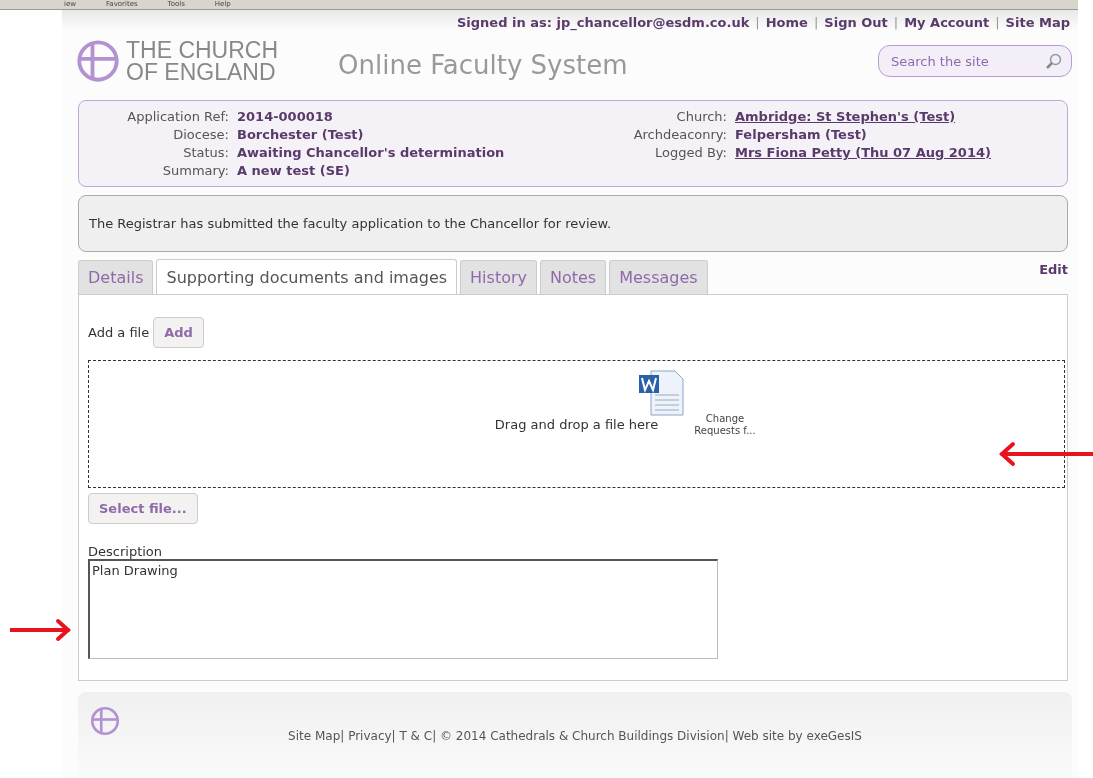  I want to click on nav-link: My Account, so click(947, 22).